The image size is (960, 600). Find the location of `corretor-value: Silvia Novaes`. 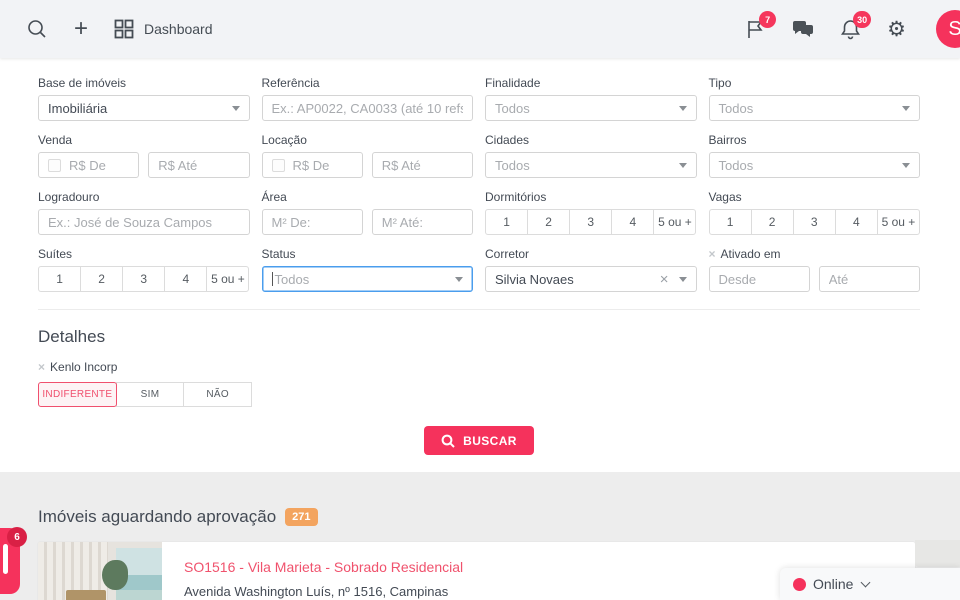

corretor-value: Silvia Novaes is located at coordinates (534, 279).